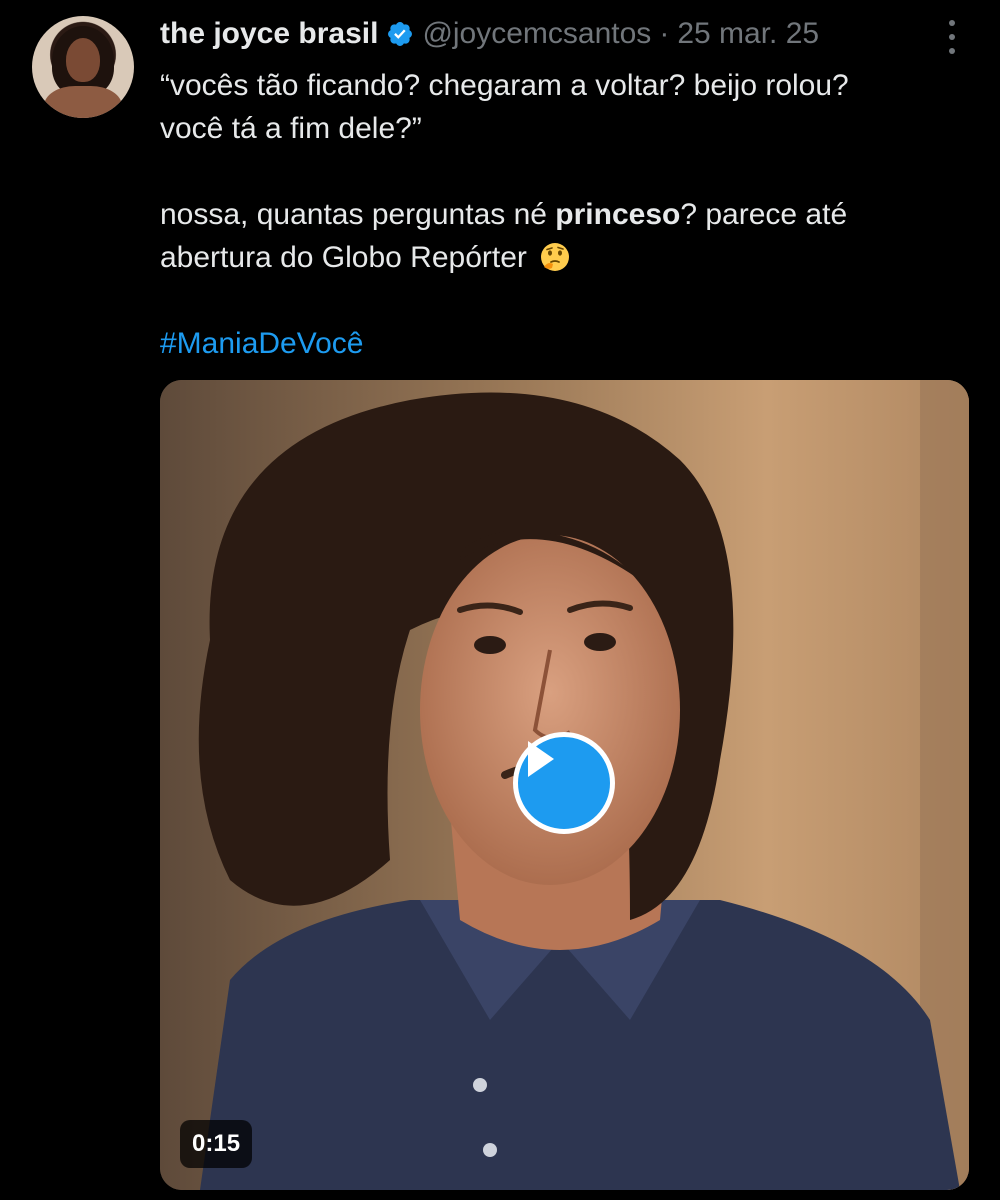  I want to click on tweet-date: 25 mar. 25, so click(748, 34).